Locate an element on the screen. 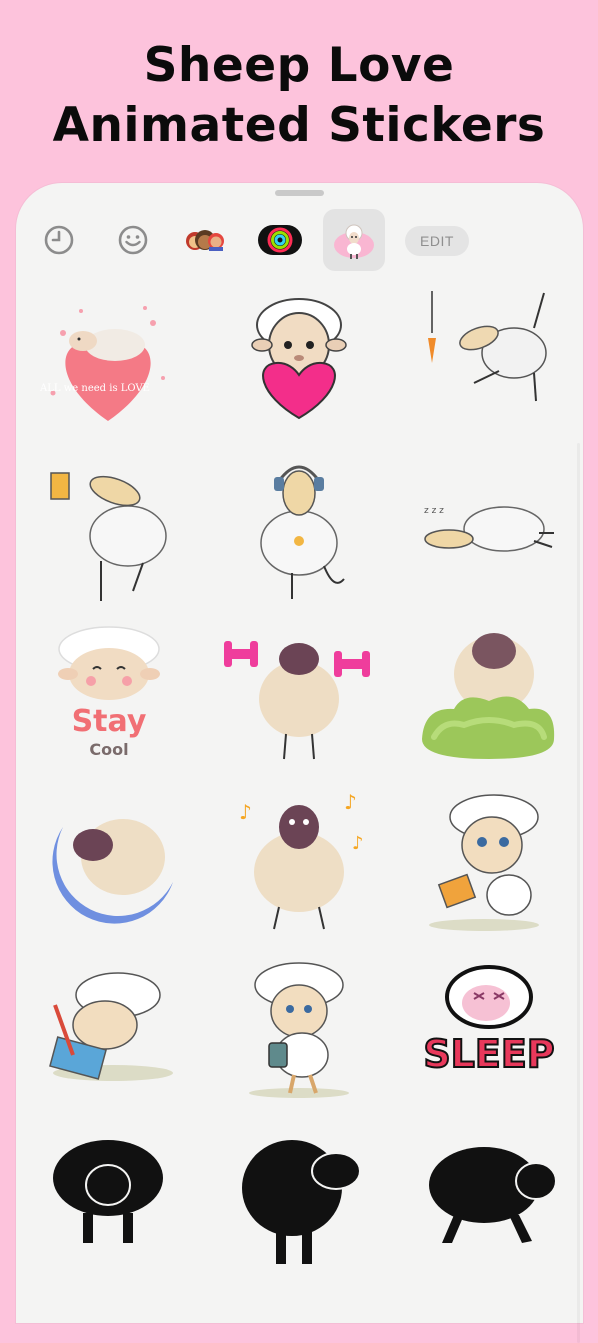  sheep-reading-icon is located at coordinates (111, 1026).